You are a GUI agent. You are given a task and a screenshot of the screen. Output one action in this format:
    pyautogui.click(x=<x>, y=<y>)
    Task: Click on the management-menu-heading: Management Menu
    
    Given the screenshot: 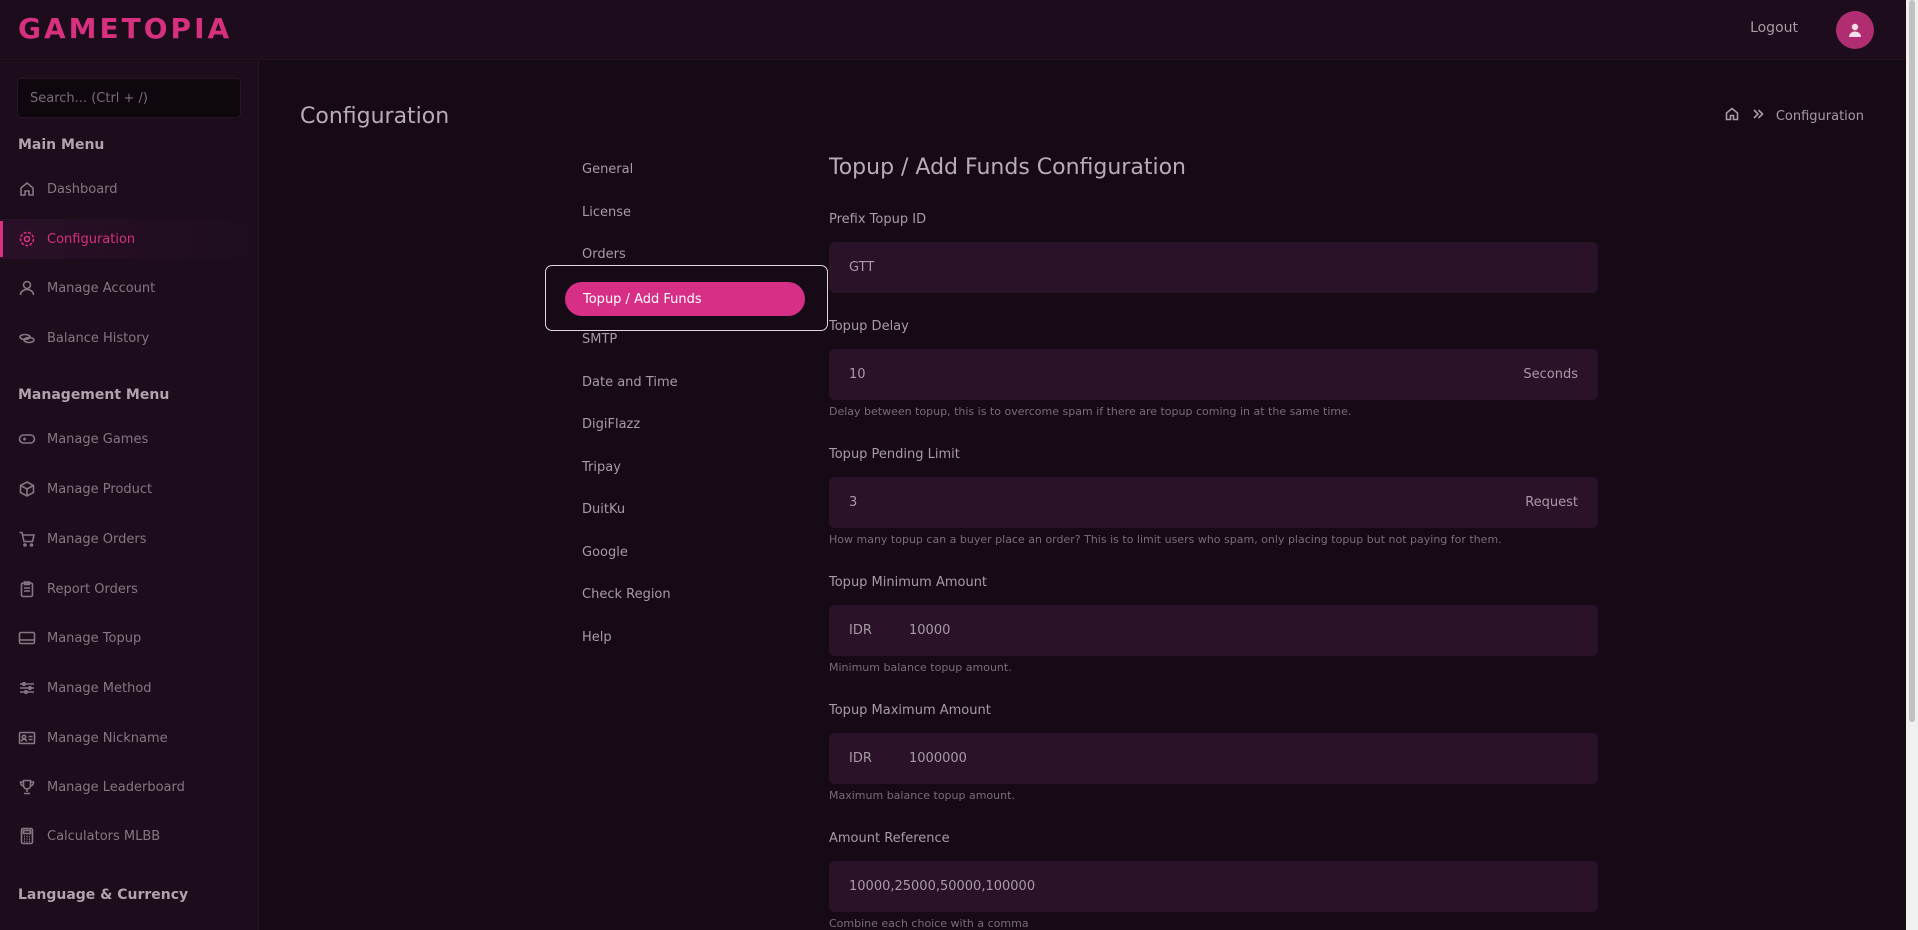 What is the action you would take?
    pyautogui.click(x=94, y=395)
    